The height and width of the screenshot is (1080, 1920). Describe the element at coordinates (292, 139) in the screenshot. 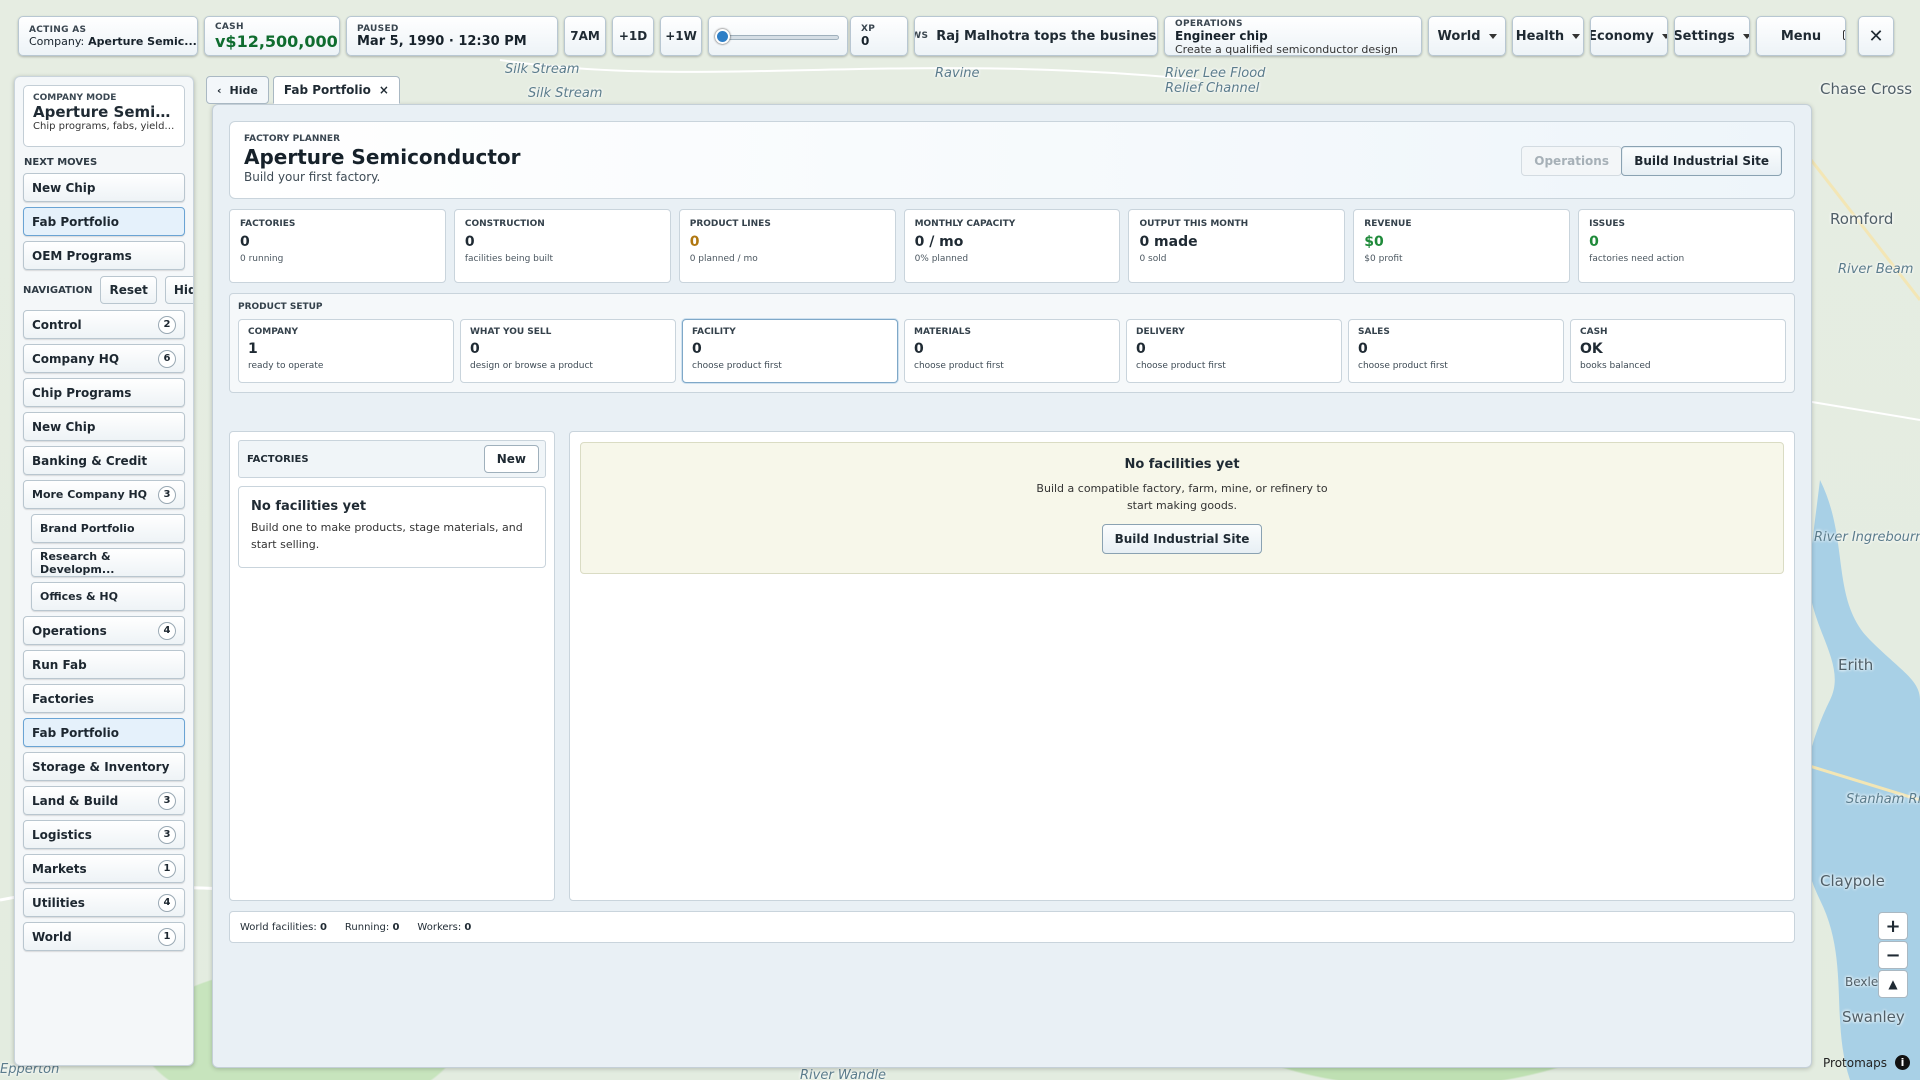

I see `planner-kicker: FACTORY PLANNER` at that location.